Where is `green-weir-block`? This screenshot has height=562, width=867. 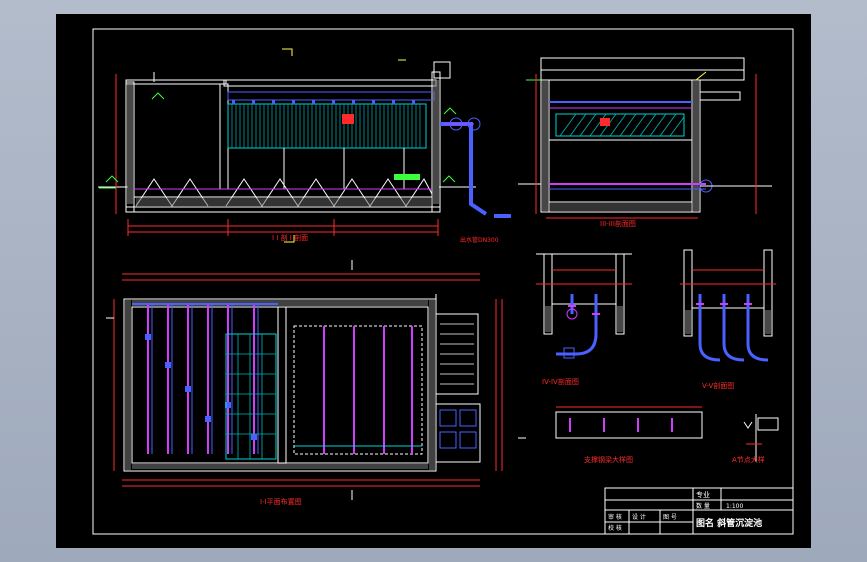
green-weir-block is located at coordinates (407, 177).